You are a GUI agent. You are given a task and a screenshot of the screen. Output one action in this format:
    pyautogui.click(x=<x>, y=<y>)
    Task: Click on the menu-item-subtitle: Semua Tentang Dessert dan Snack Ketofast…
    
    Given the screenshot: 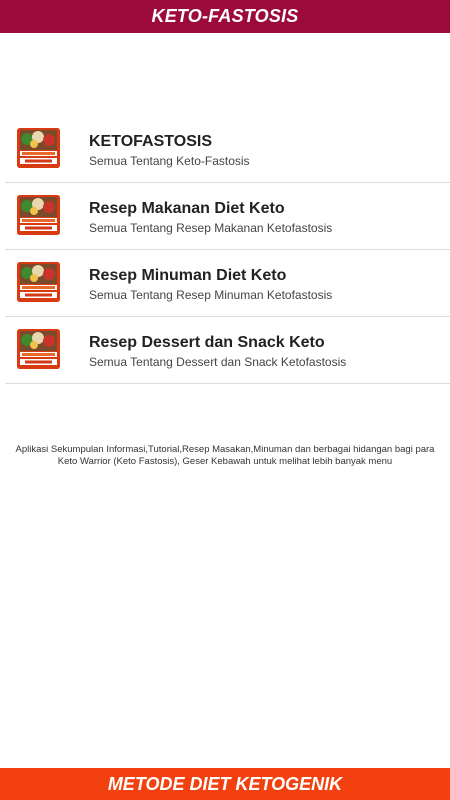 What is the action you would take?
    pyautogui.click(x=218, y=362)
    